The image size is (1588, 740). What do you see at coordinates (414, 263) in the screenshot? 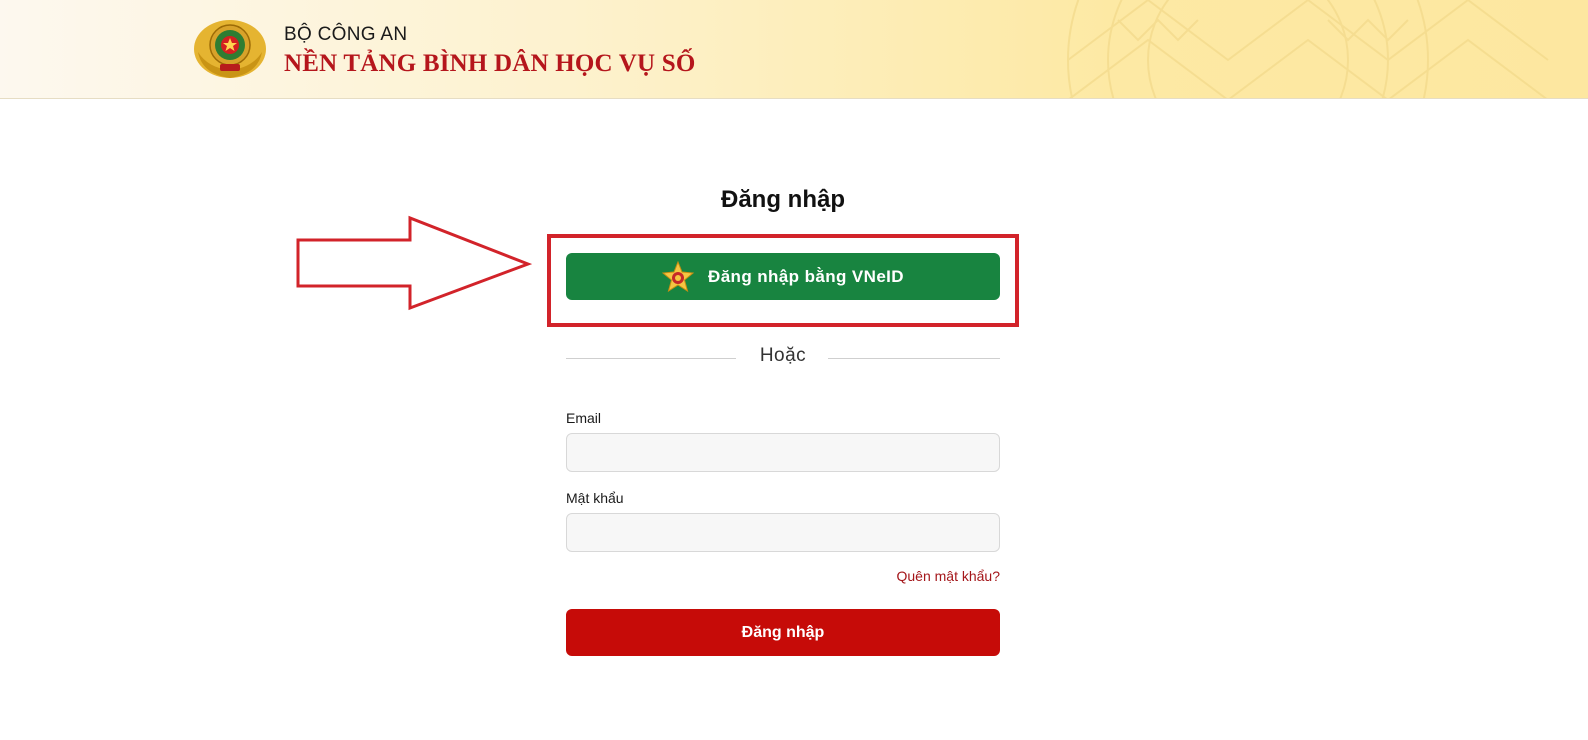
I see `arrow-right-outline-icon` at bounding box center [414, 263].